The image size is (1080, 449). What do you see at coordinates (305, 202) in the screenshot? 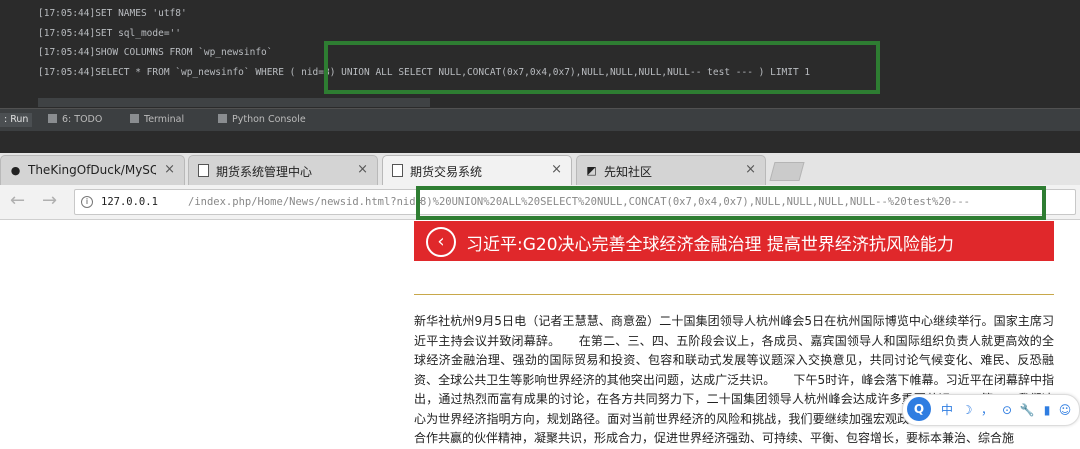
I see `url-path: /index.php/Home/News/newsid.html?nid=` at bounding box center [305, 202].